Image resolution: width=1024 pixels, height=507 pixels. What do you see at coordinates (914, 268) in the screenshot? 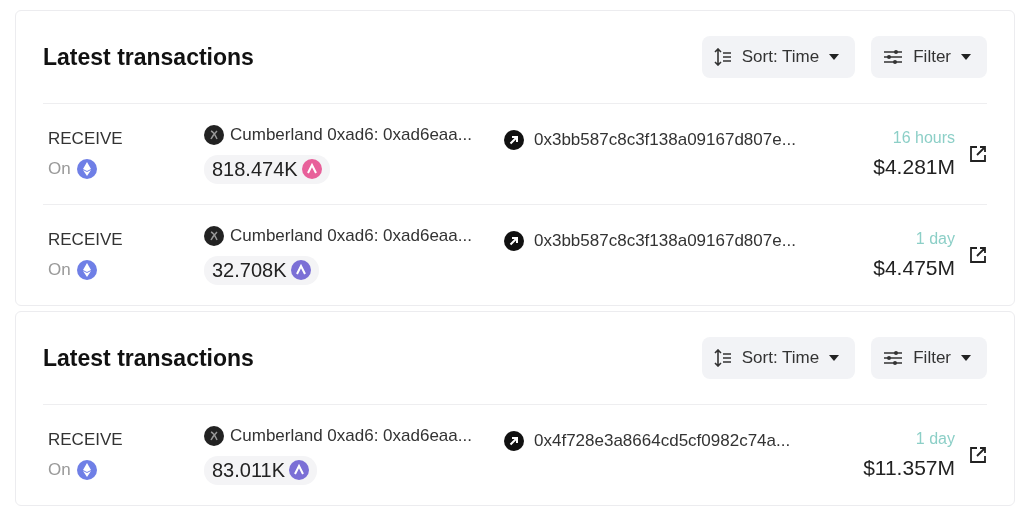
I see `usd-value: $4.475M` at bounding box center [914, 268].